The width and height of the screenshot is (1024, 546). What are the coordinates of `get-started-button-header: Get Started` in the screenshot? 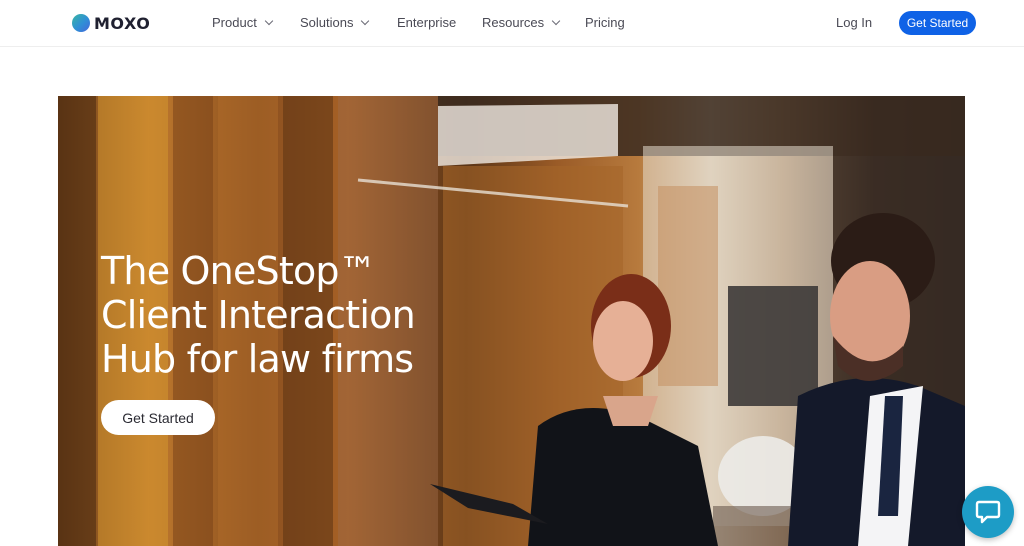 It's located at (937, 23).